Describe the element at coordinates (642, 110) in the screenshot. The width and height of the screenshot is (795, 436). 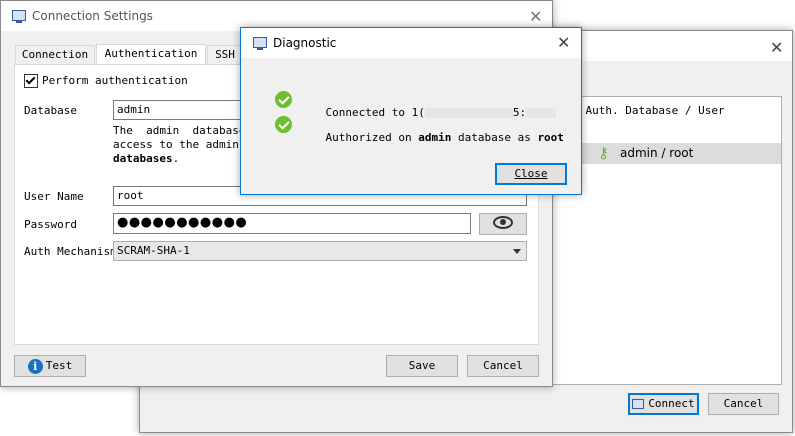
I see `column-header: es Auth. Database / User` at that location.